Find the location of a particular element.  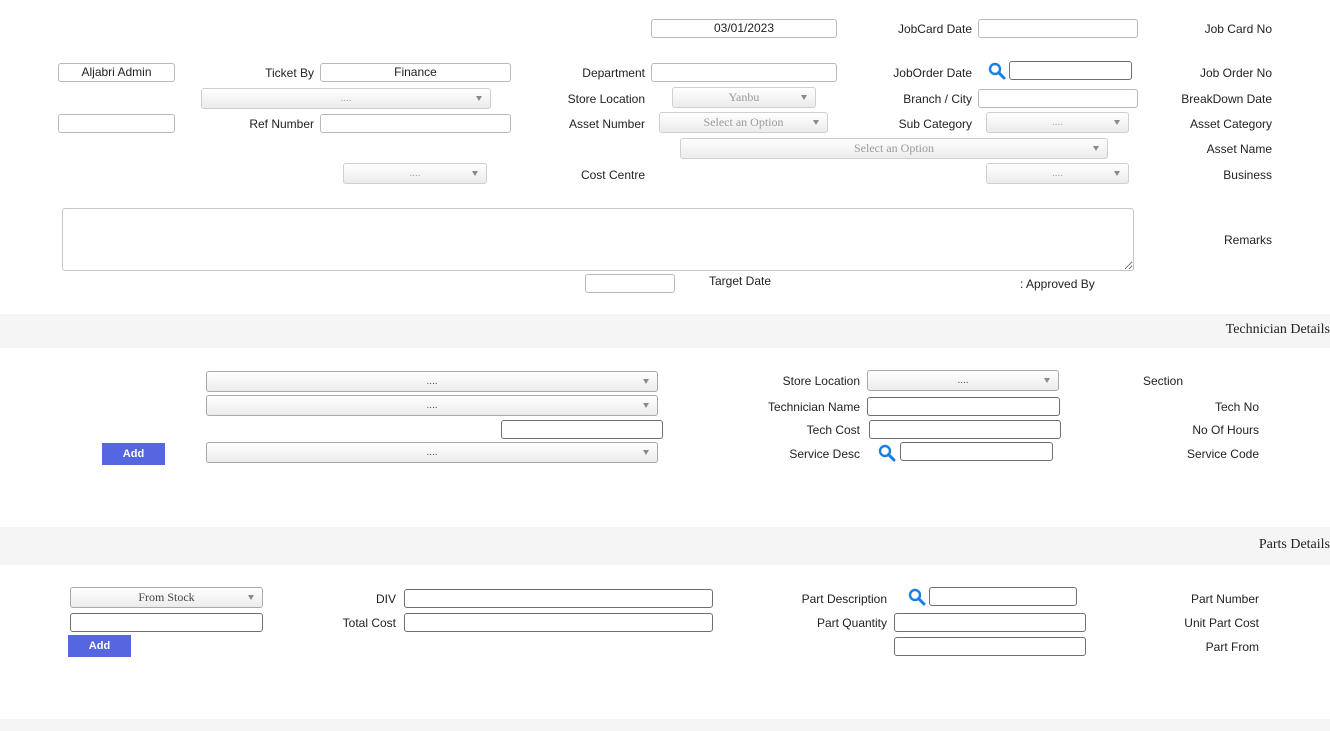

job-order-no-label: Job Order No is located at coordinates (1235, 73).